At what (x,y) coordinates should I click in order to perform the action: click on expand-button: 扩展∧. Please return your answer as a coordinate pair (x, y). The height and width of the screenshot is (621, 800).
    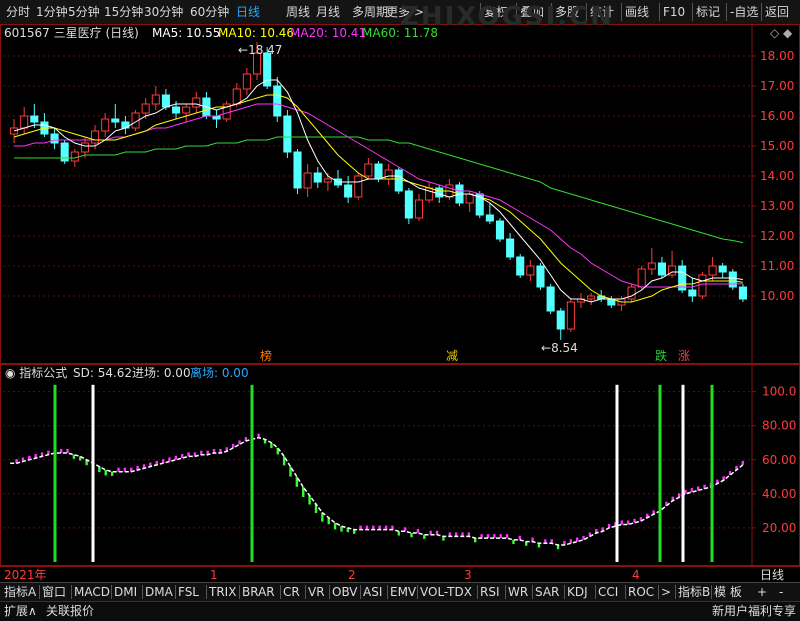
    Looking at the image, I should click on (20, 611).